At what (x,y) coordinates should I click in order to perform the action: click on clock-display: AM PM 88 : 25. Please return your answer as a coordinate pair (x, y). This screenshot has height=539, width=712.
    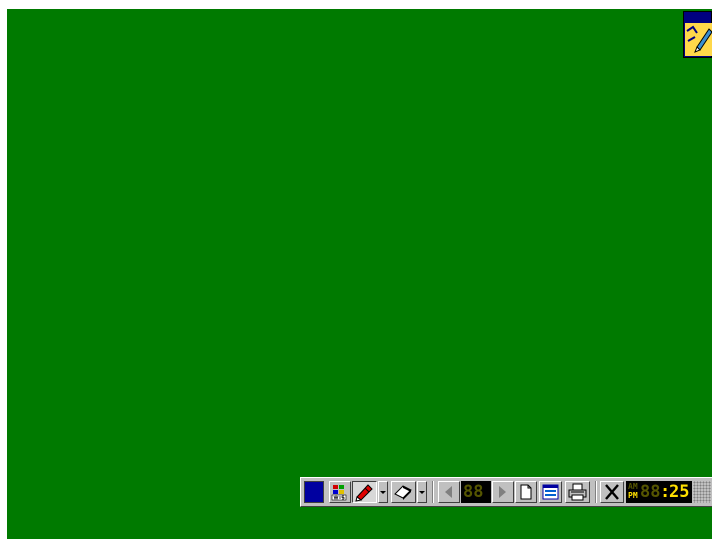
    Looking at the image, I should click on (659, 492).